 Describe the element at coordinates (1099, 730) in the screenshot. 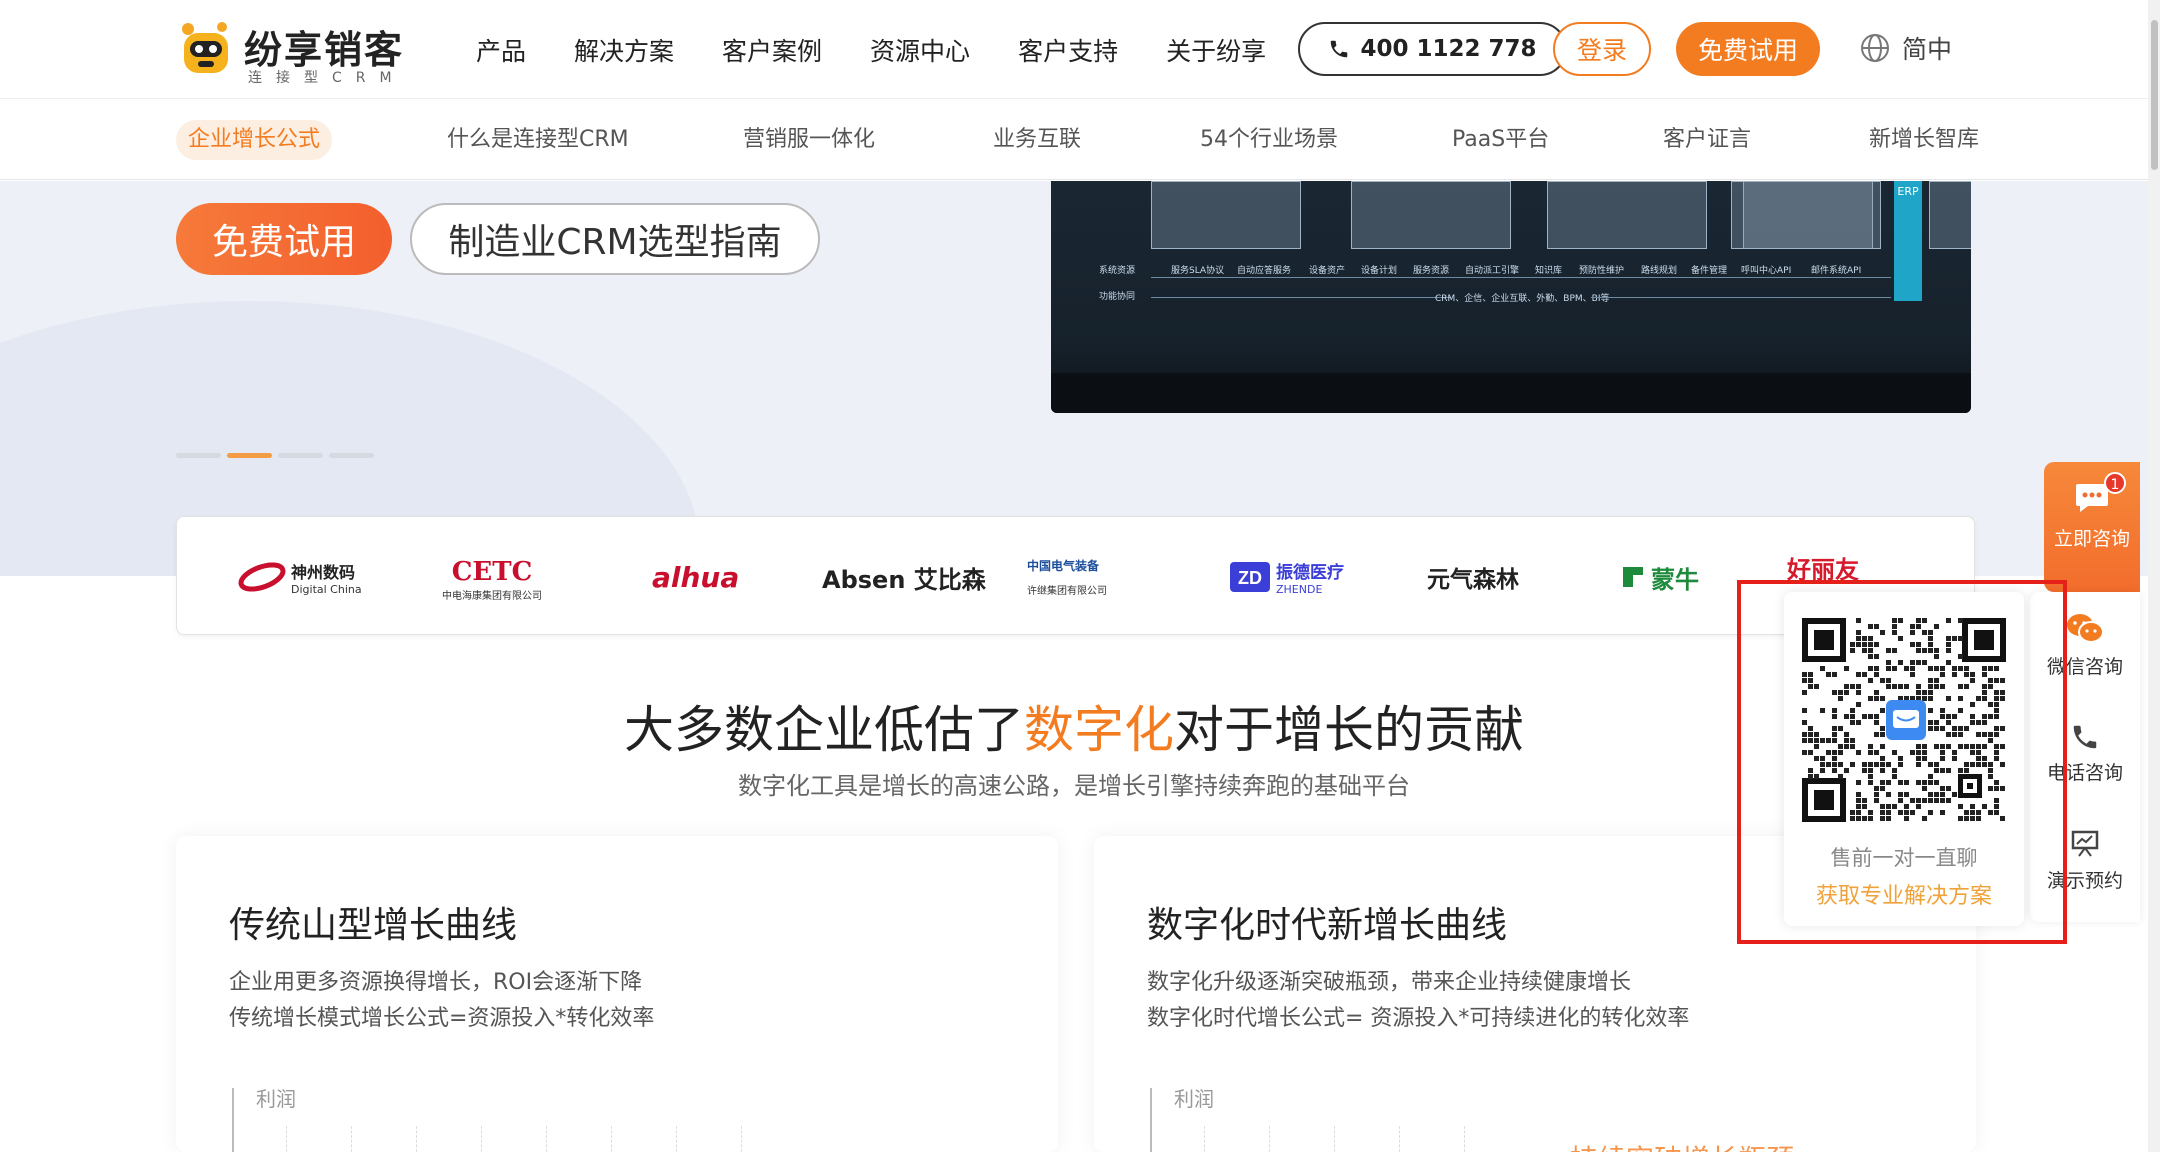

I see `section-title-highlight: 数字化` at that location.